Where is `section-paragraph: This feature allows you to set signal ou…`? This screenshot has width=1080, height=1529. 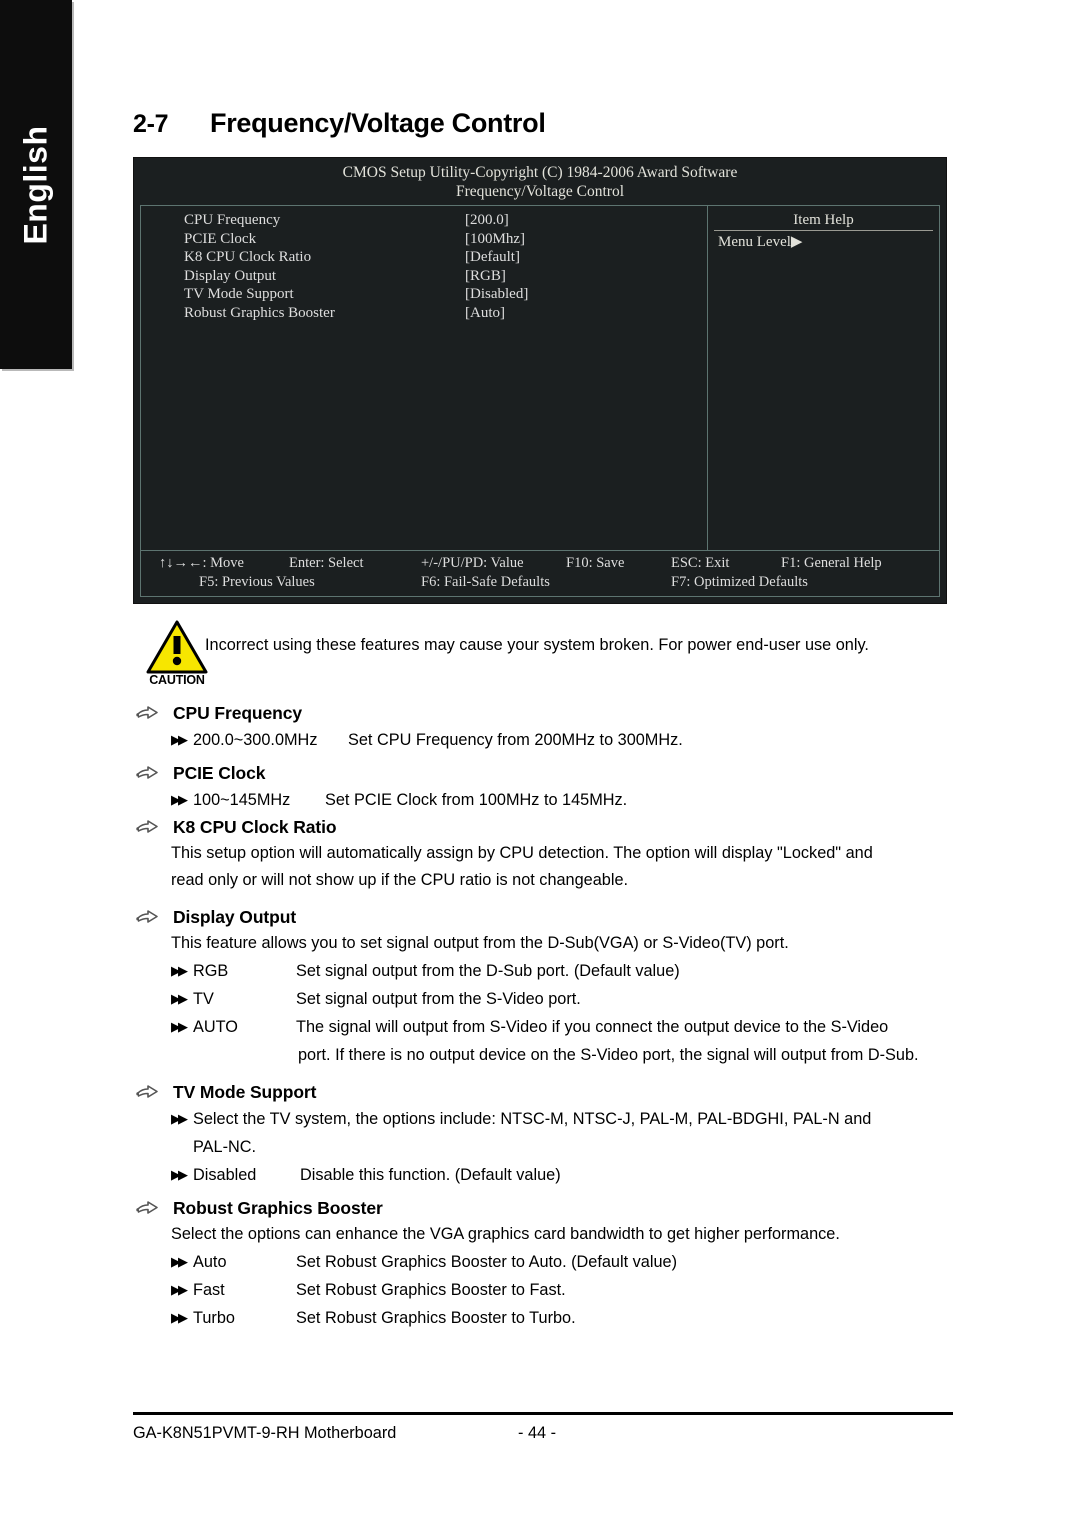
section-paragraph: This feature allows you to set signal ou… is located at coordinates (480, 943).